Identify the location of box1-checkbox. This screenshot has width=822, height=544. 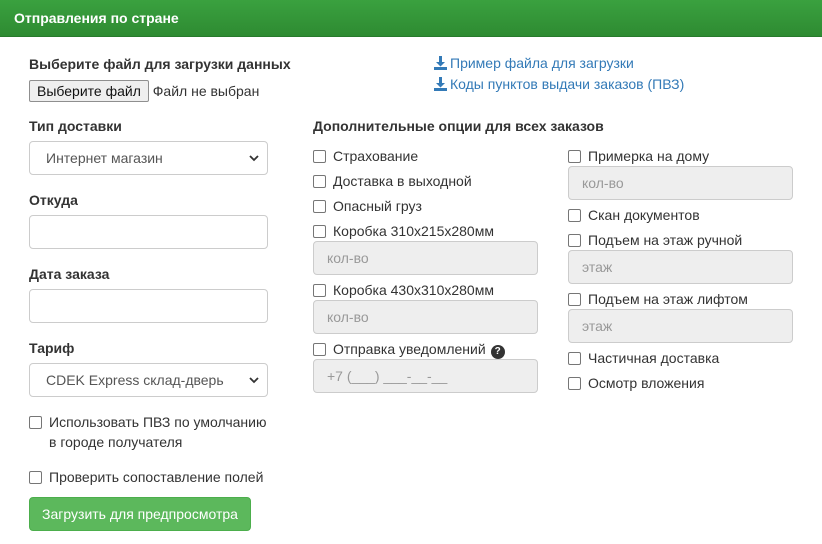
(319, 231).